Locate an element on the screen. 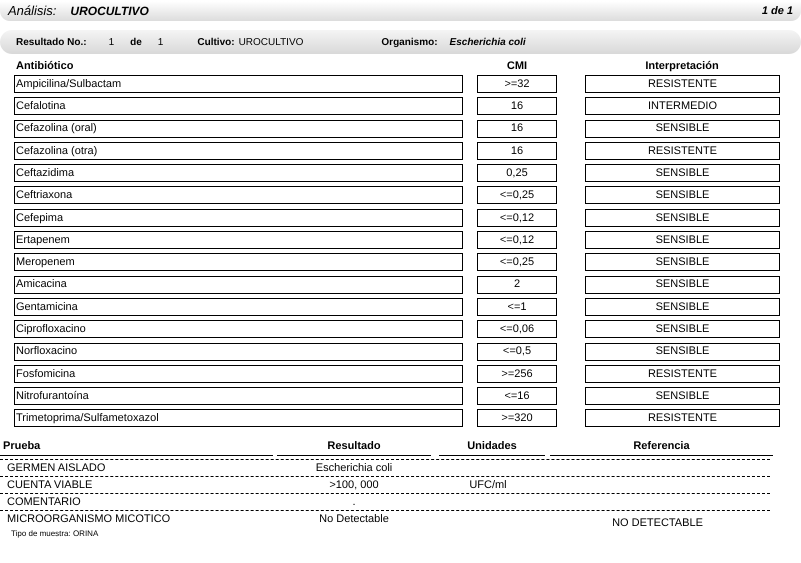 The height and width of the screenshot is (563, 801). interpretation-cell: INTERMEDIO is located at coordinates (682, 106).